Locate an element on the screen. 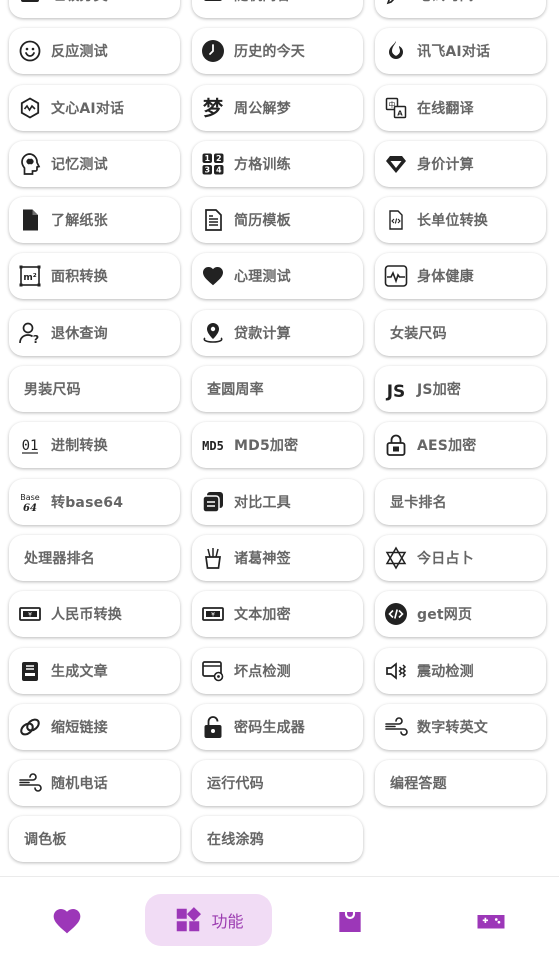  tool-card: ¥ 文本加密 is located at coordinates (277, 614).